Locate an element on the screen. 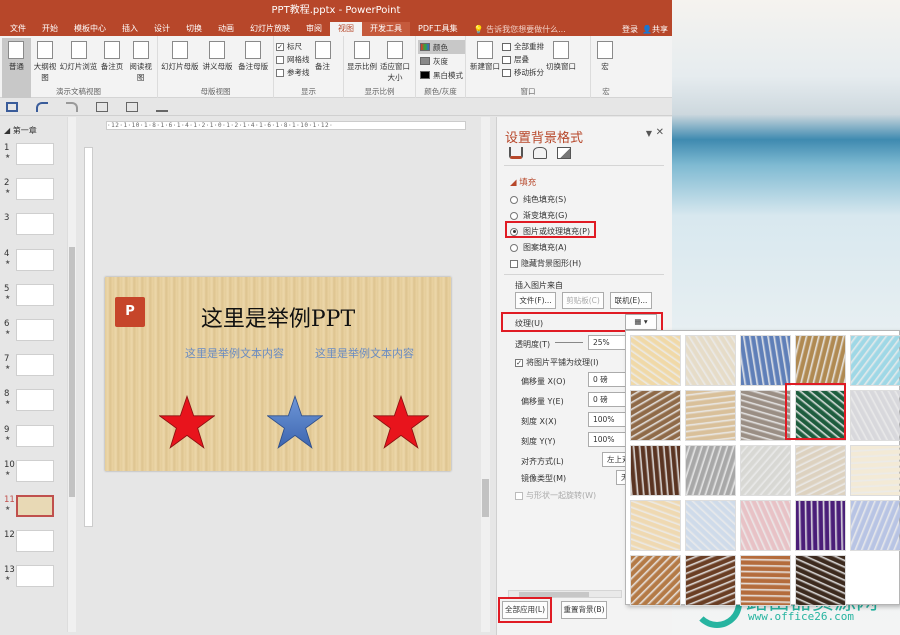 This screenshot has height=635, width=900. thumbnail-scrollbar is located at coordinates (71, 374).